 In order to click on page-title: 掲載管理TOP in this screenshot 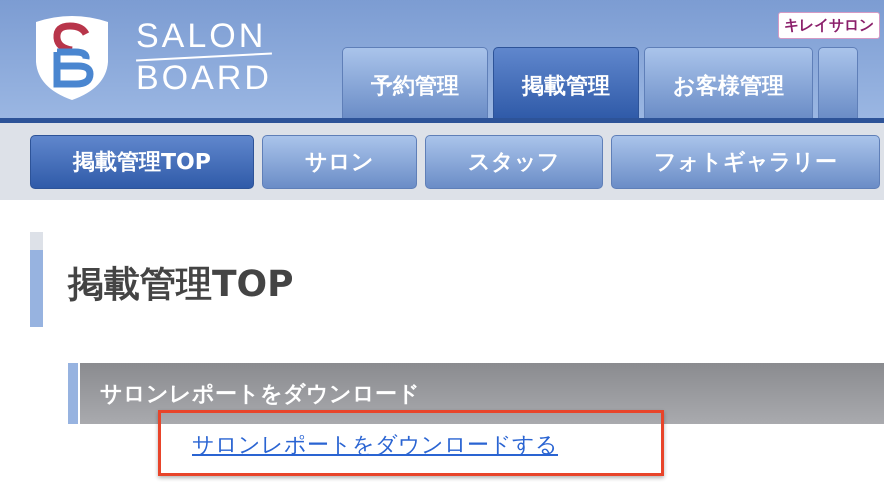, I will do `click(181, 285)`.